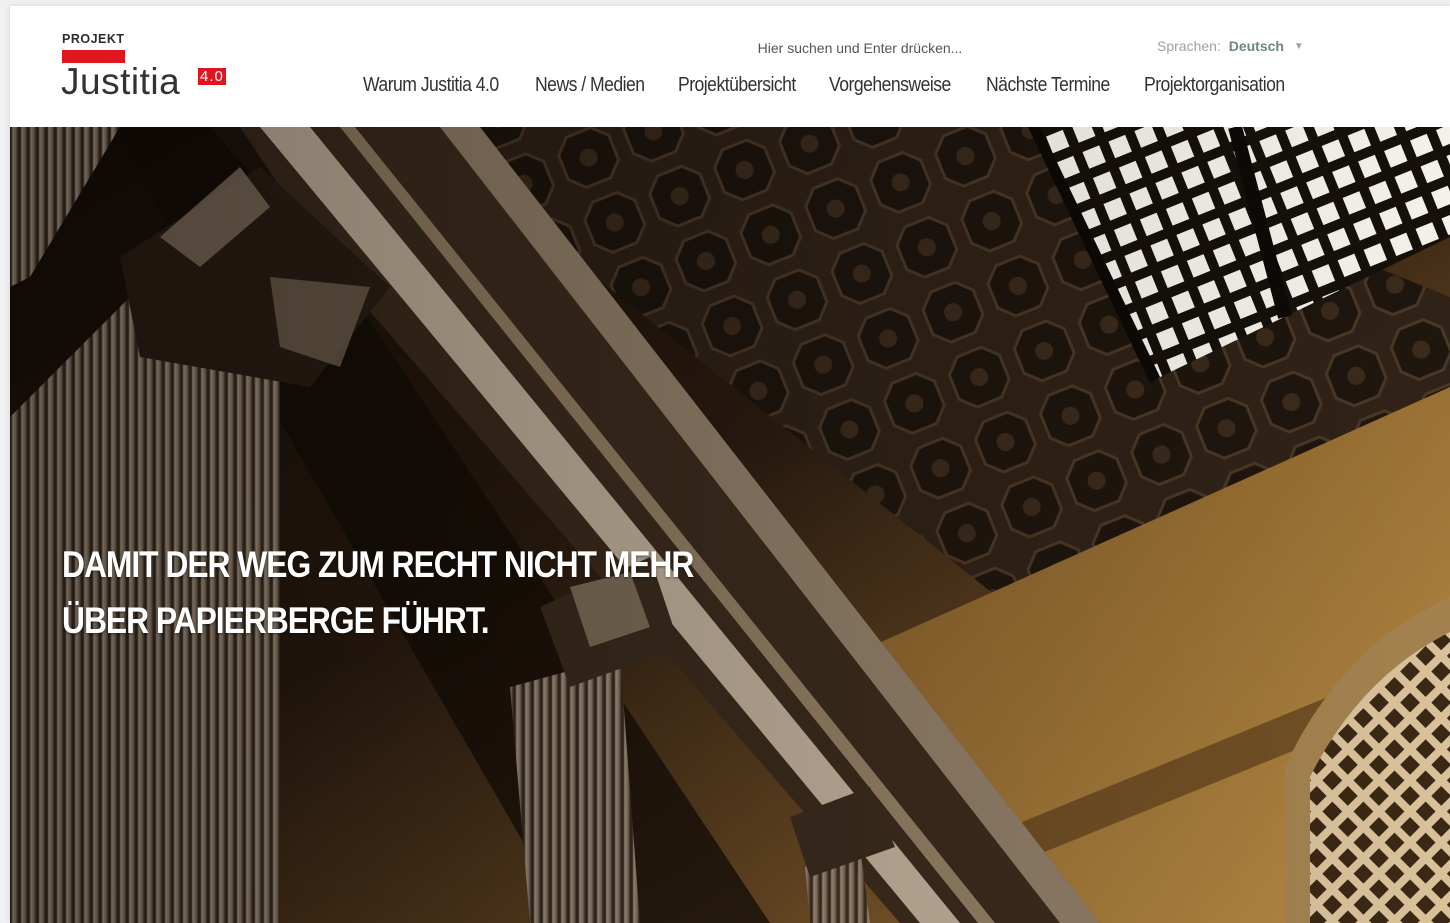 The height and width of the screenshot is (923, 1450). Describe the element at coordinates (1048, 85) in the screenshot. I see `nav-item-naechste-termine: Nächste Termine` at that location.